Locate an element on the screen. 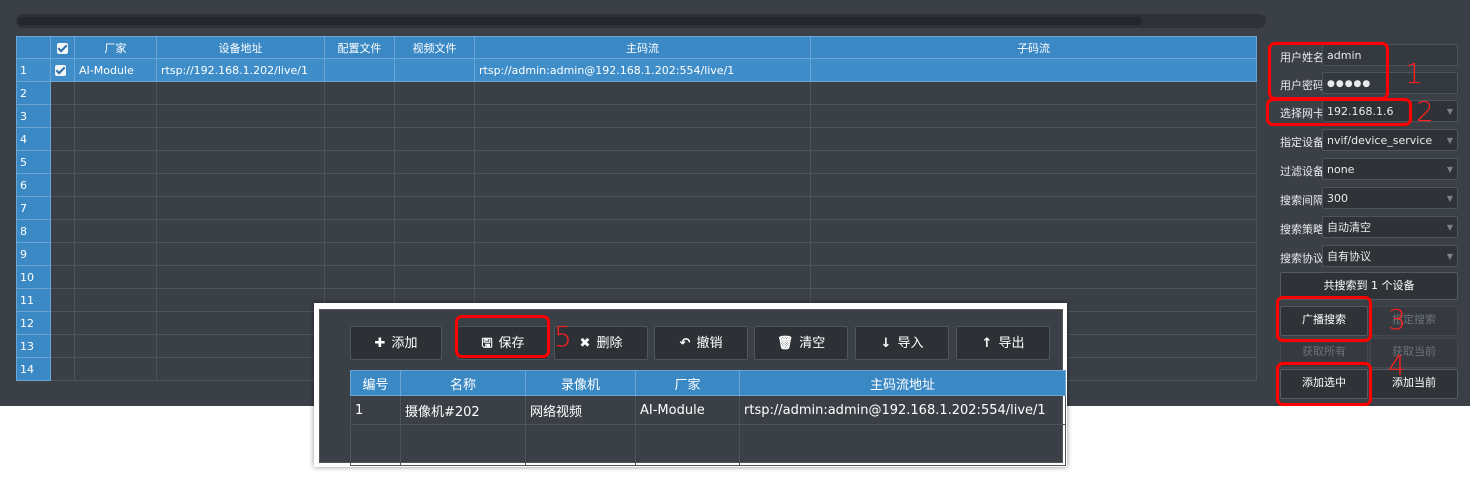 The height and width of the screenshot is (481, 1470). column-header-config: 配置文件 is located at coordinates (359, 47).